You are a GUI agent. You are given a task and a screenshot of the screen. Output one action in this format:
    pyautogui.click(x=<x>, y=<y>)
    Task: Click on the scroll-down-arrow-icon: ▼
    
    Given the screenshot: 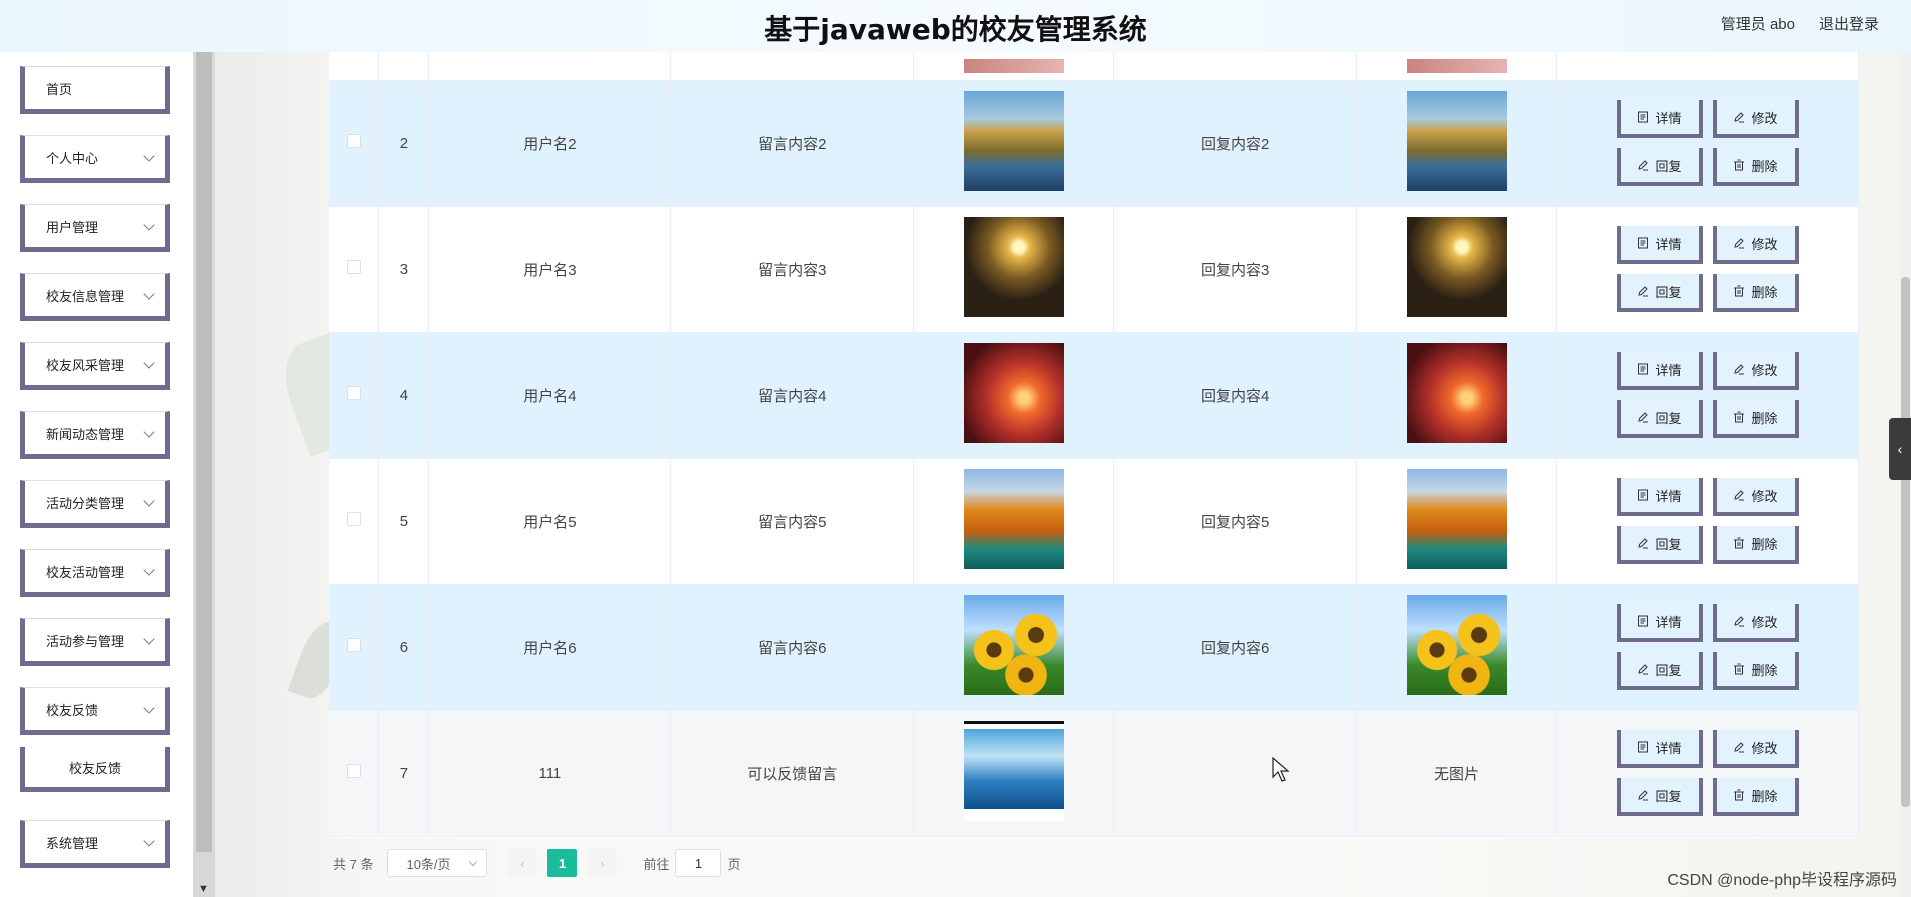 What is the action you would take?
    pyautogui.click(x=203, y=889)
    